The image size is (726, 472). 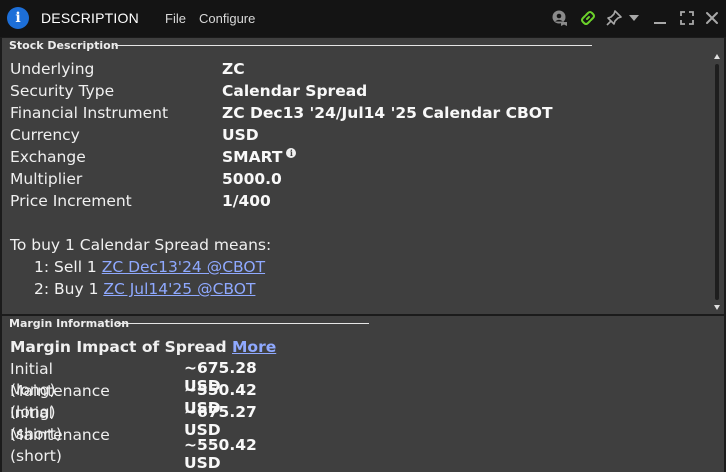 I want to click on chat-icon, so click(x=560, y=18).